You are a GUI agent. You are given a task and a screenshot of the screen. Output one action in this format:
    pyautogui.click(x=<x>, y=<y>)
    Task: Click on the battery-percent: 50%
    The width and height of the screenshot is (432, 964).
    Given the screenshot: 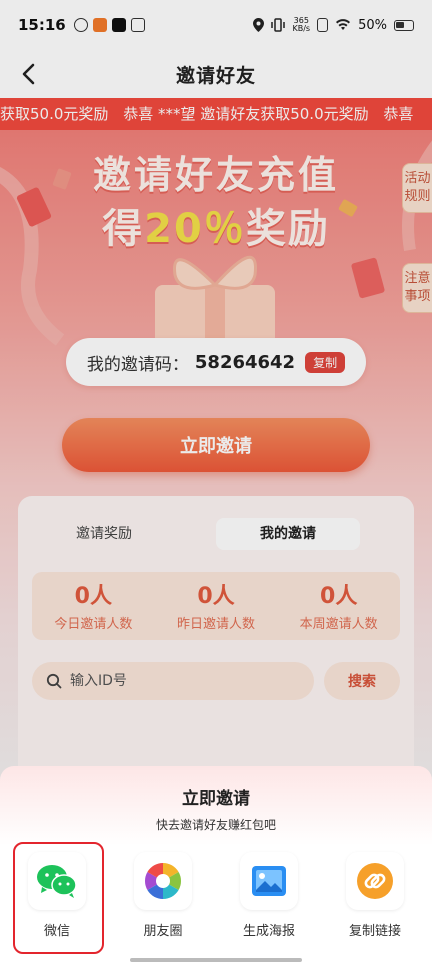 What is the action you would take?
    pyautogui.click(x=372, y=25)
    